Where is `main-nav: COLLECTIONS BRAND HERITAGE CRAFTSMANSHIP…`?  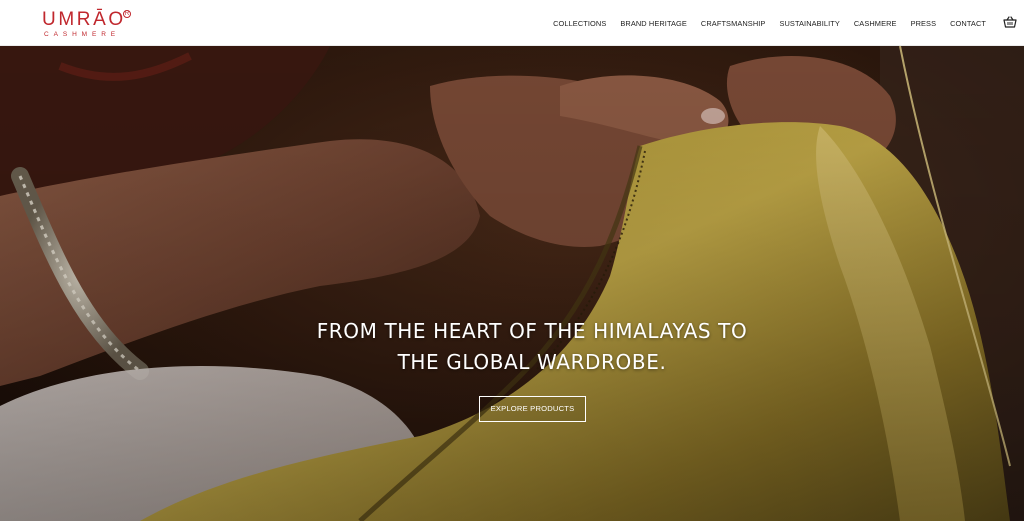
main-nav: COLLECTIONS BRAND HERITAGE CRAFTSMANSHIP… is located at coordinates (769, 23).